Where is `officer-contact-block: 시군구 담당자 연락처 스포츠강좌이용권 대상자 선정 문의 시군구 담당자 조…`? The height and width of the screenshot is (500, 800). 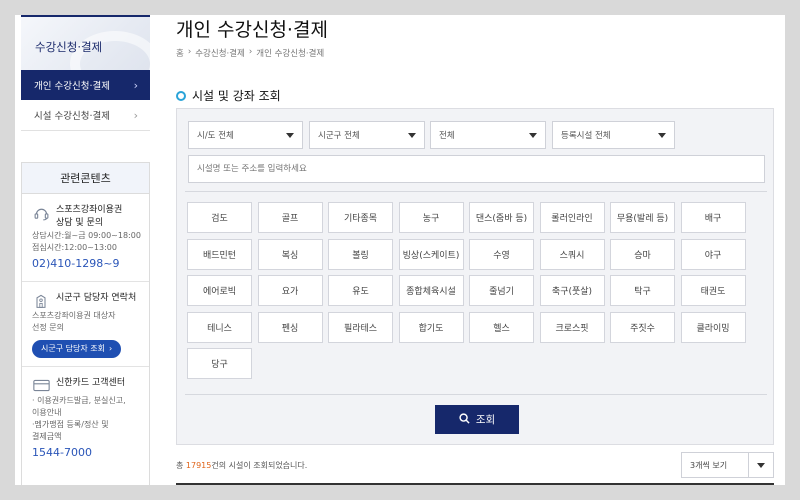
officer-contact-block: 시군구 담당자 연락처 스포츠강좌이용권 대상자 선정 문의 시군구 담당자 조… is located at coordinates (85, 324).